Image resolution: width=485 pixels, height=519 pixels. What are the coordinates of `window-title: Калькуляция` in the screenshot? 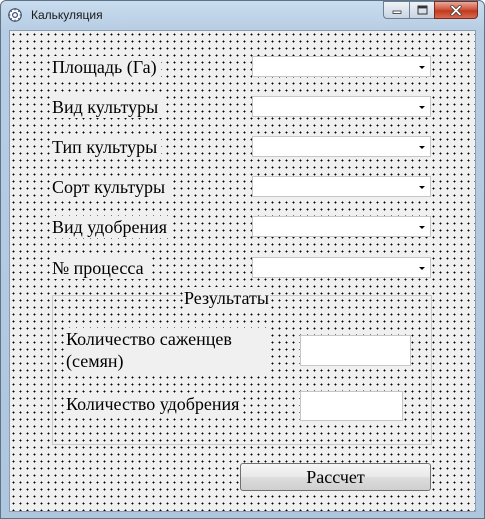 It's located at (67, 15).